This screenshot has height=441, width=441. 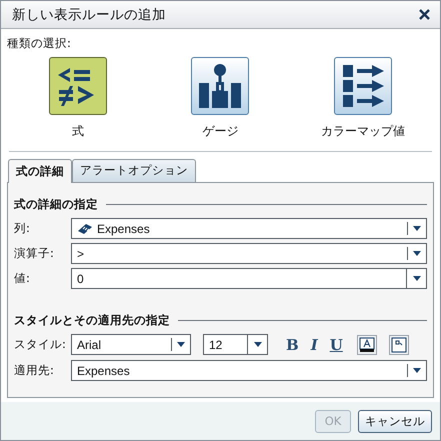 I want to click on tab: 式の詳細, so click(x=40, y=171).